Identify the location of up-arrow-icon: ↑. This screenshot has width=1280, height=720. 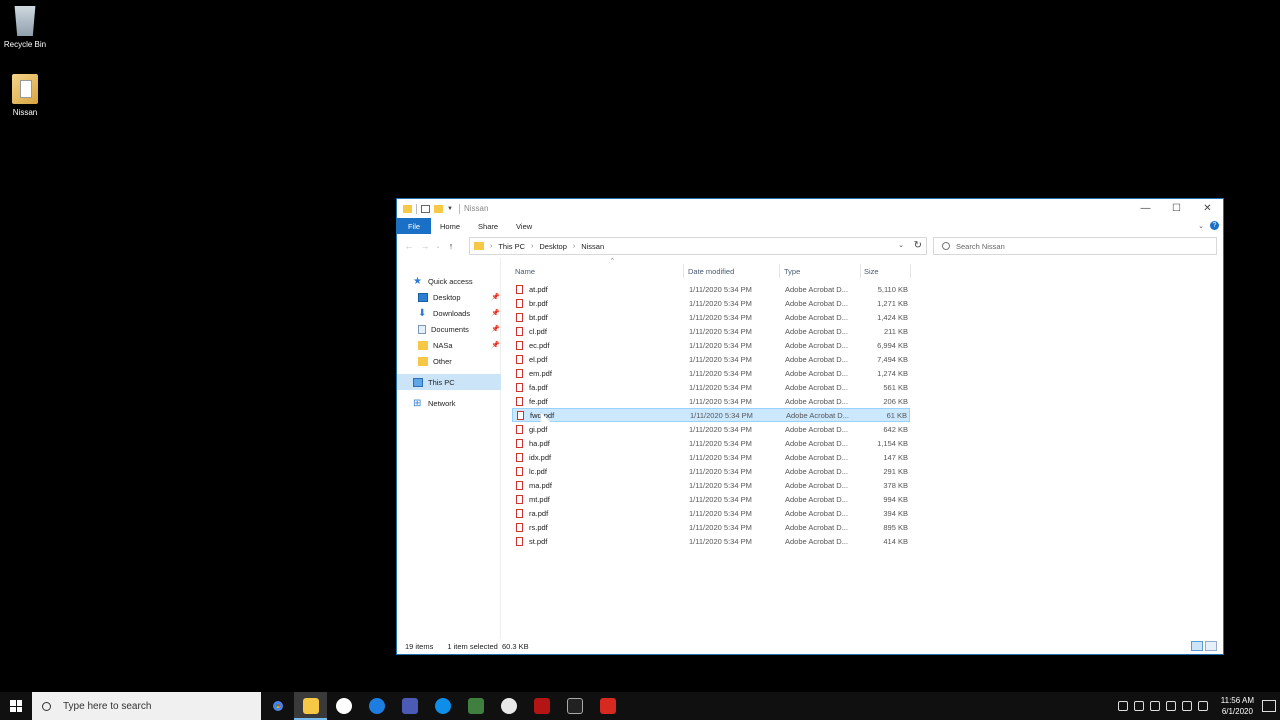
(451, 246).